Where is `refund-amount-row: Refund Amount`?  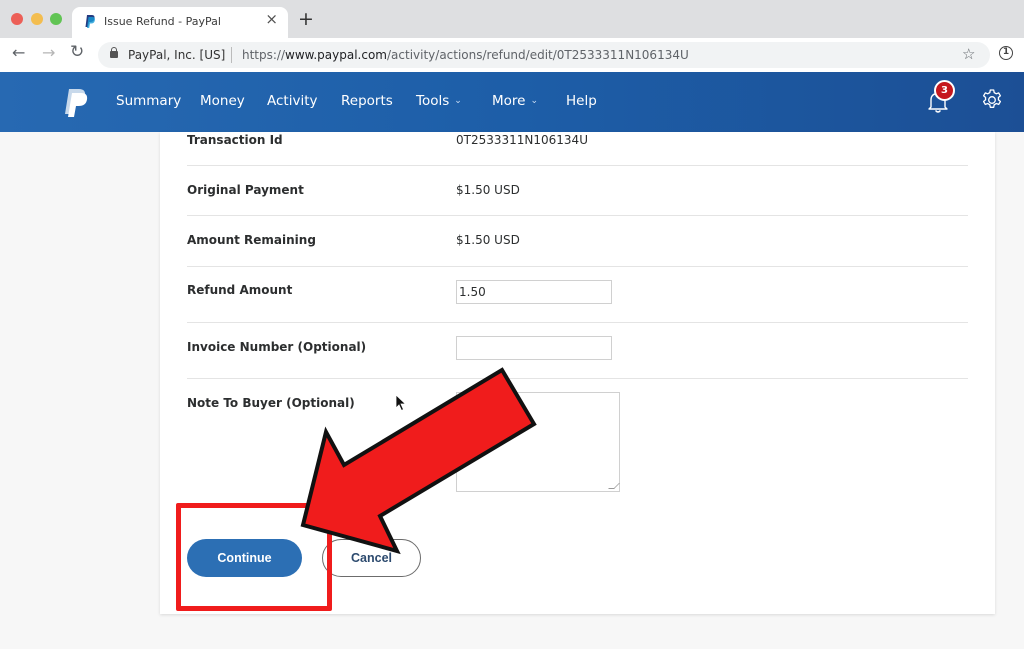
refund-amount-row: Refund Amount is located at coordinates (577, 295).